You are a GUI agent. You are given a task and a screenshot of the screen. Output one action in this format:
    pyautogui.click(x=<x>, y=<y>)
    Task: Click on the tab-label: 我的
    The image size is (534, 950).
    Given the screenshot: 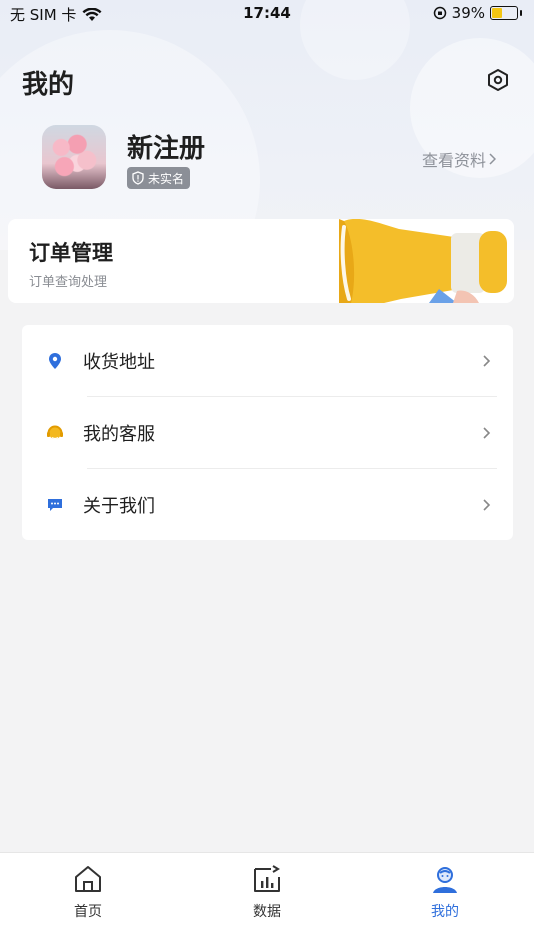 What is the action you would take?
    pyautogui.click(x=445, y=912)
    